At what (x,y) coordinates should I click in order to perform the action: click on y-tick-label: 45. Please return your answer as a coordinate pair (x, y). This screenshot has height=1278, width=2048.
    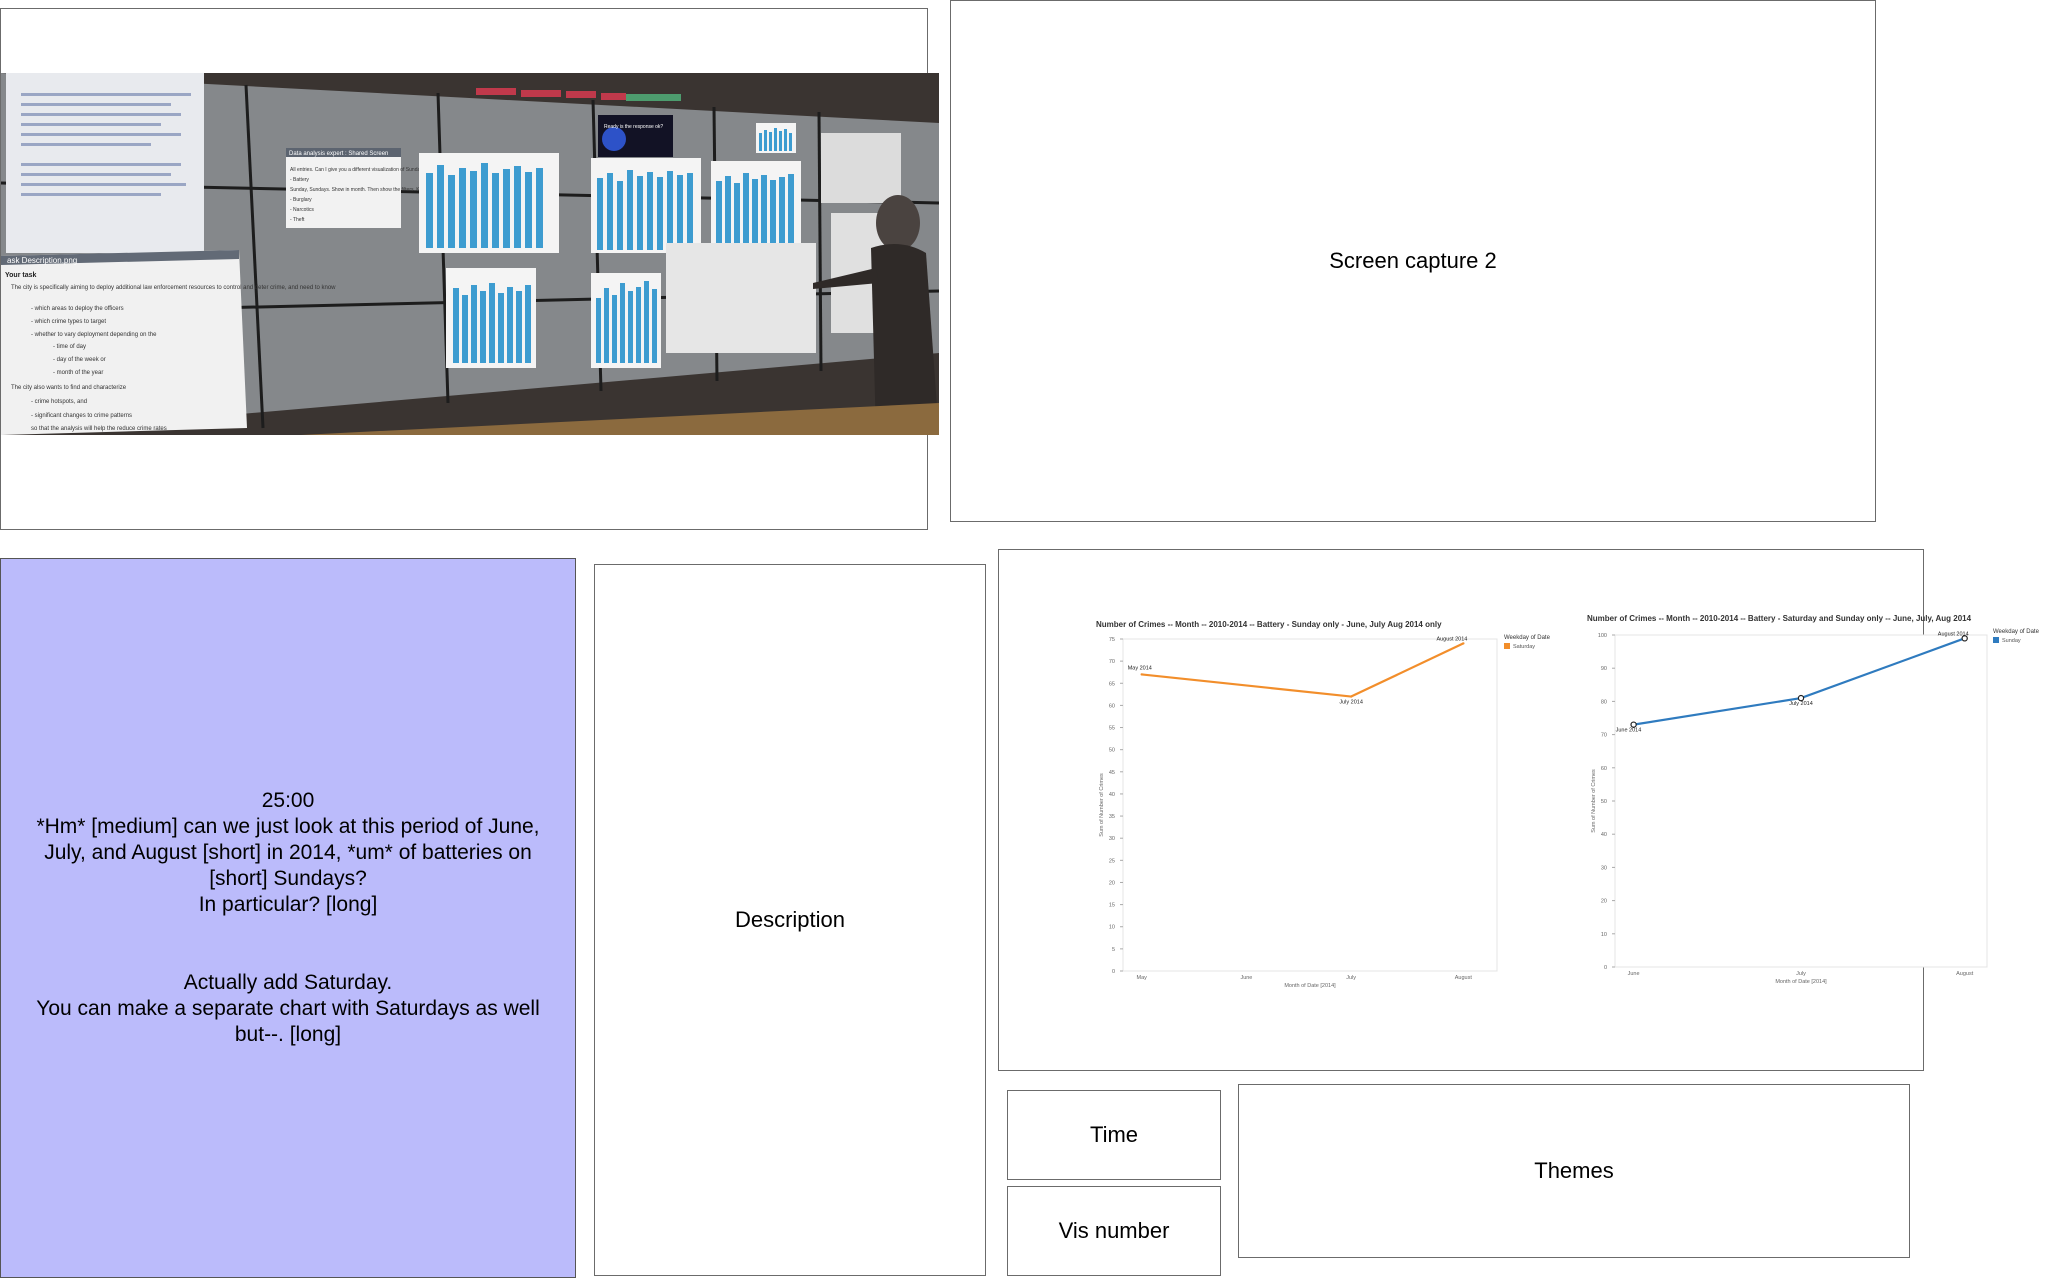
    Looking at the image, I should click on (1112, 773).